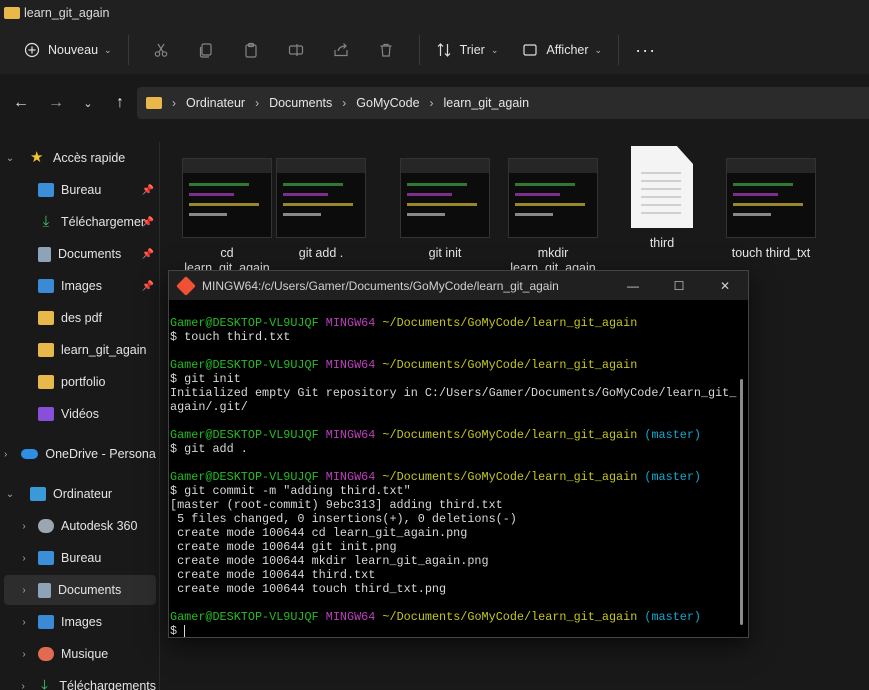 The width and height of the screenshot is (869, 690). I want to click on sidebar-item-des-pdf: des pdf, so click(80, 318).